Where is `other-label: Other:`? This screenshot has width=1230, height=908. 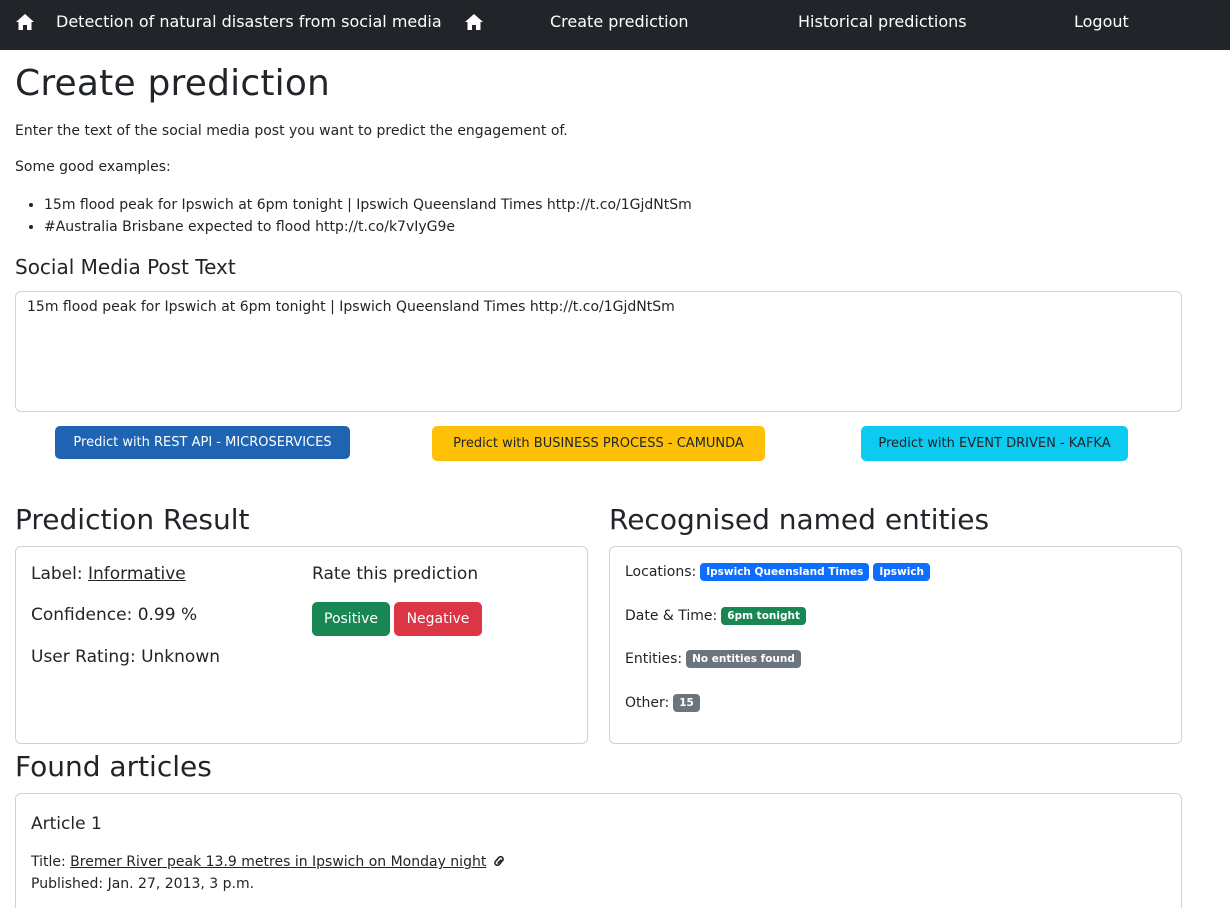
other-label: Other: is located at coordinates (647, 703).